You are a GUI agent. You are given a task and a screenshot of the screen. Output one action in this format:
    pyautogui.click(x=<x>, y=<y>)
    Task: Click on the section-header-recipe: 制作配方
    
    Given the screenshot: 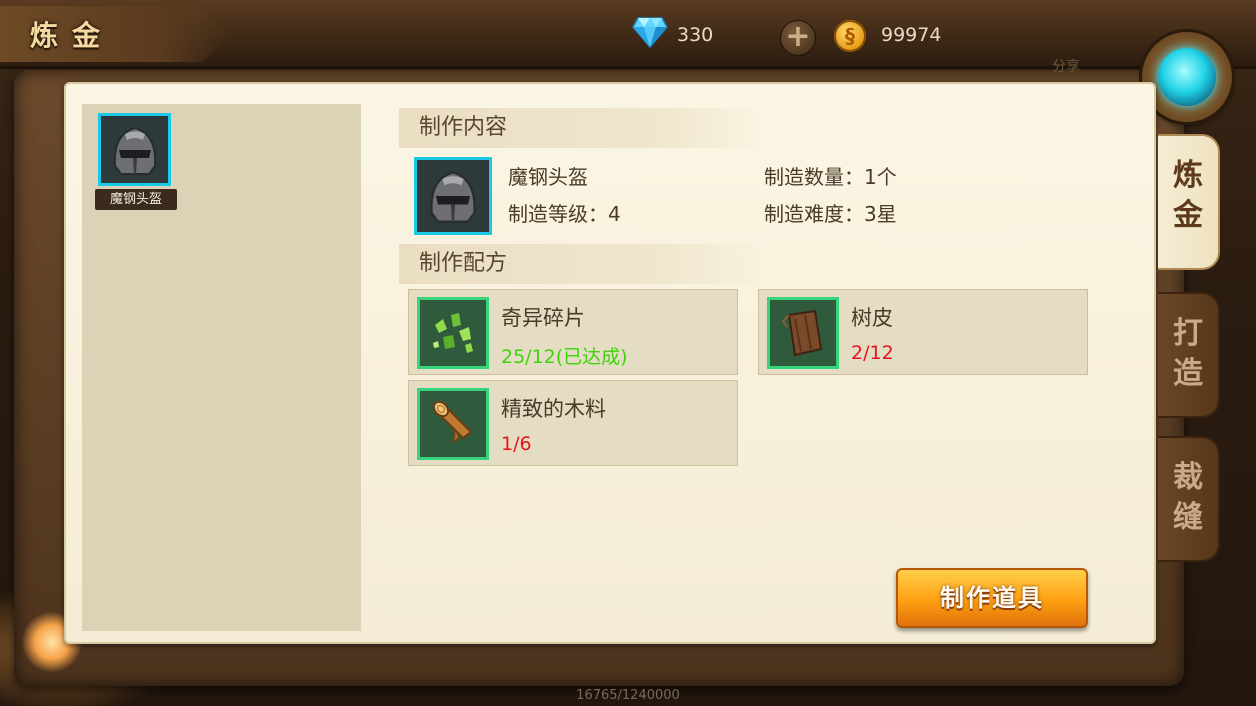 What is the action you would take?
    pyautogui.click(x=583, y=264)
    